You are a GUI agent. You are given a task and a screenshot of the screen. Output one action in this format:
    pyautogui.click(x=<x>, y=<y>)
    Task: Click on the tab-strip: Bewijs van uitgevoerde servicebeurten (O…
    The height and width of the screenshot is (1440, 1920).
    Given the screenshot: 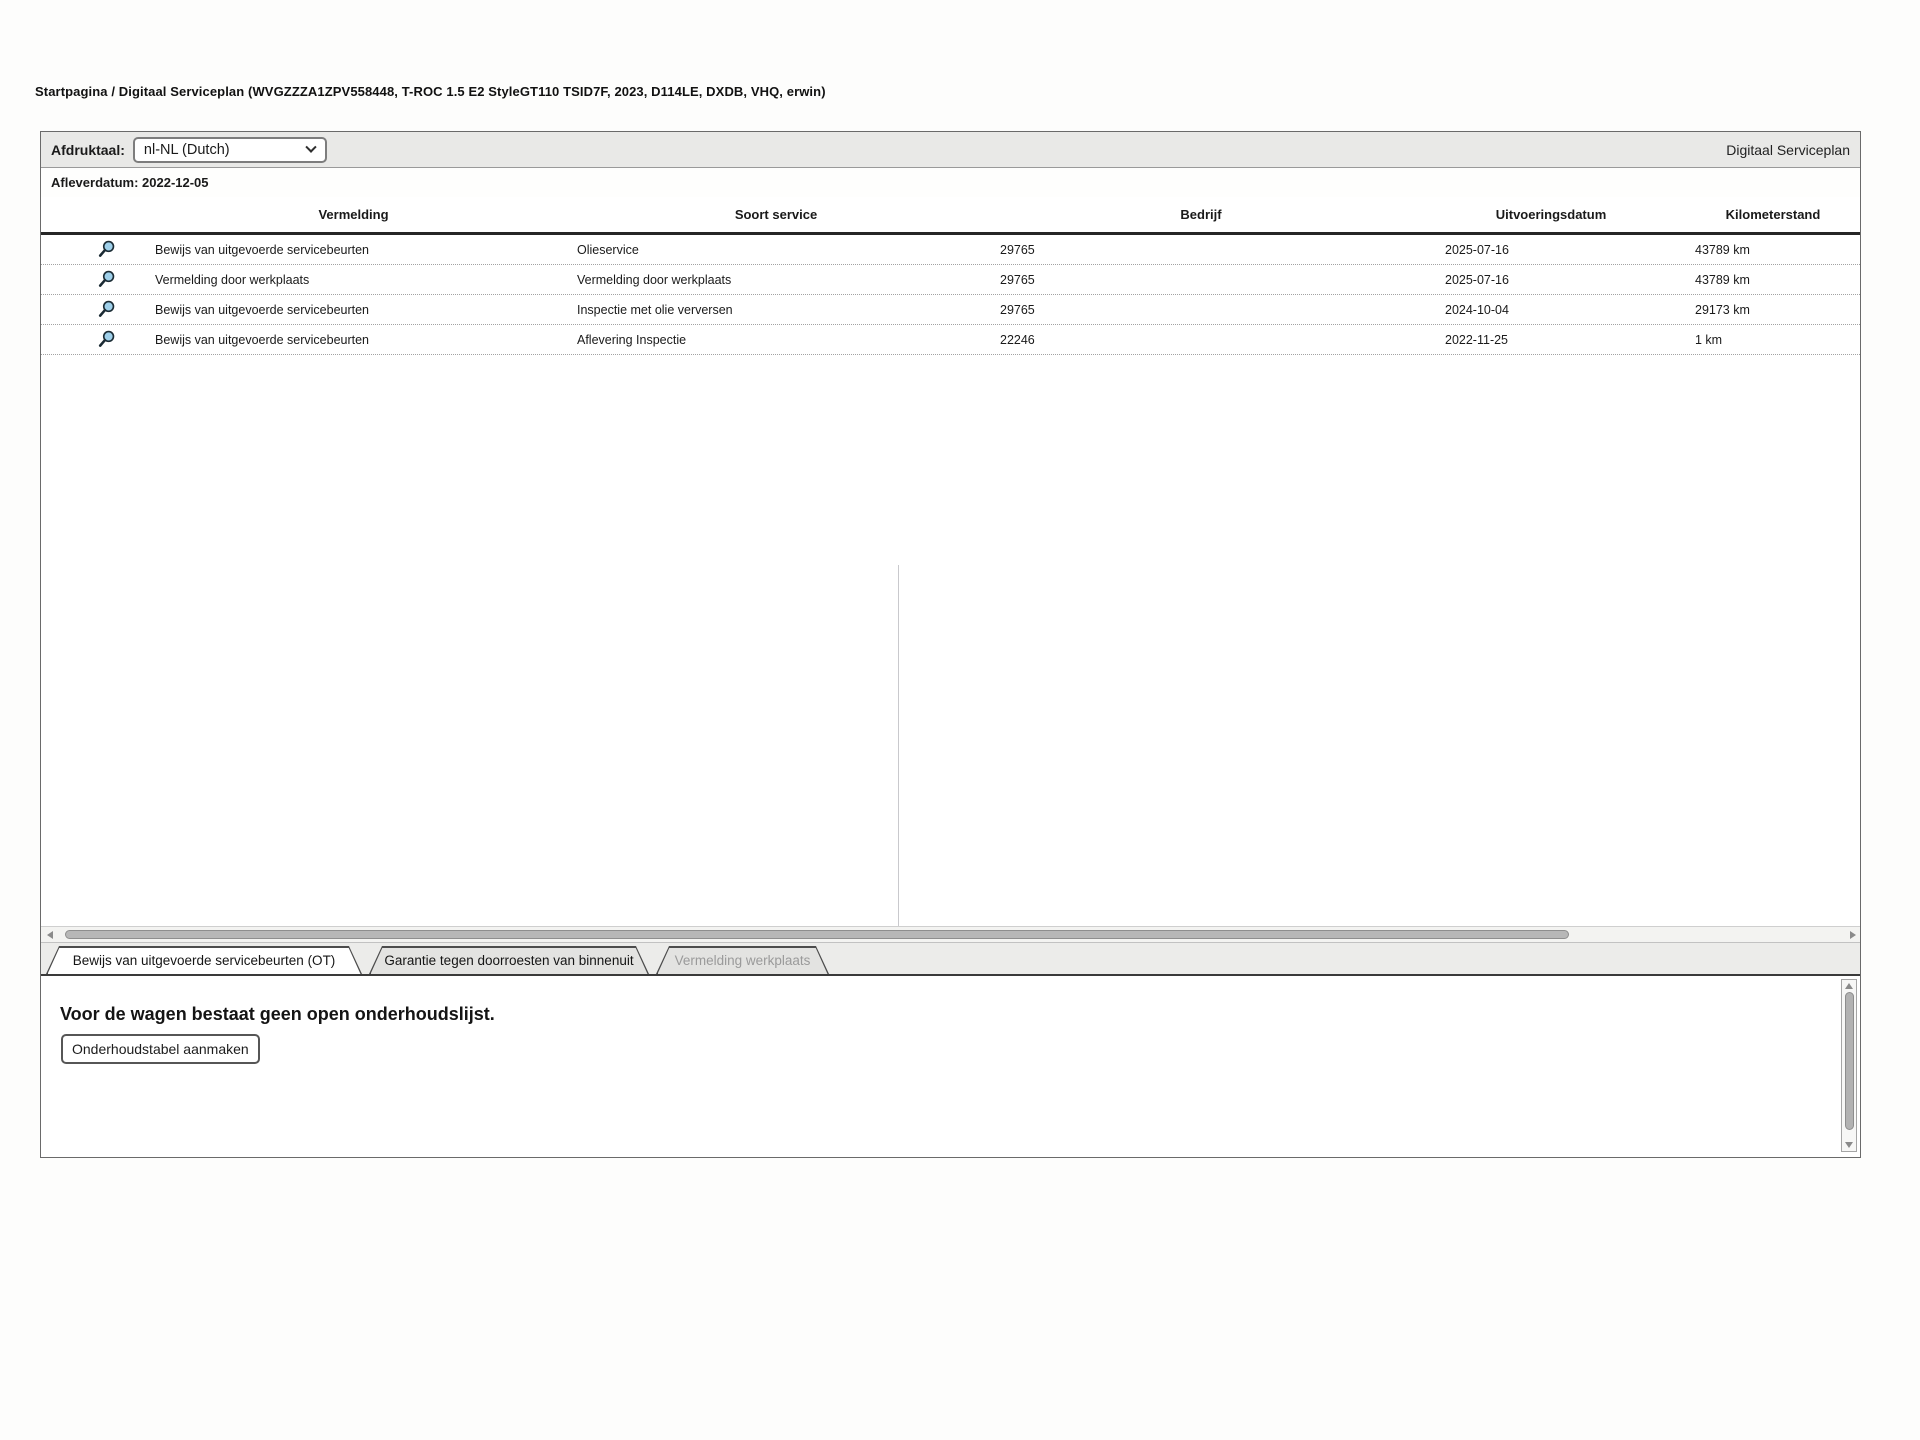 What is the action you would take?
    pyautogui.click(x=950, y=959)
    